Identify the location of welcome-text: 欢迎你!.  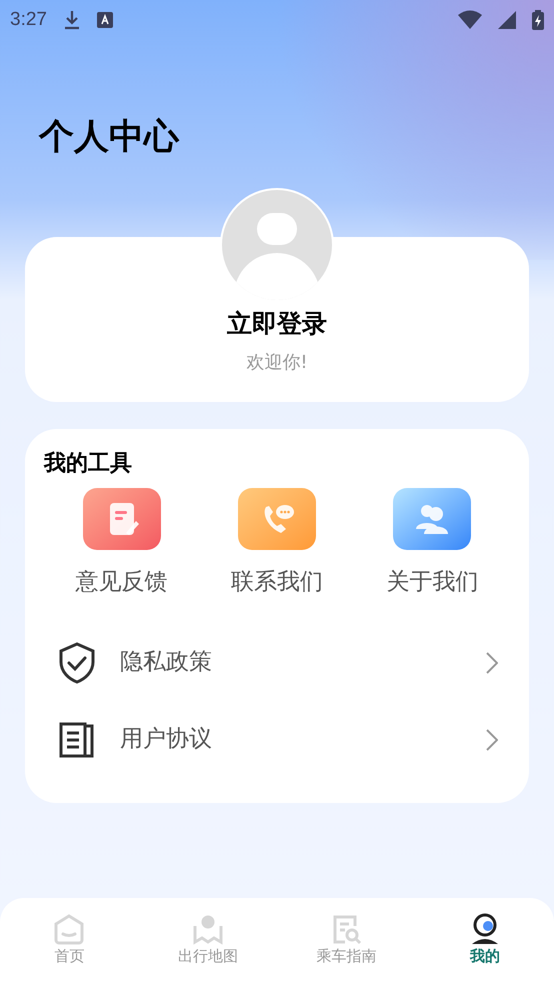
(277, 363).